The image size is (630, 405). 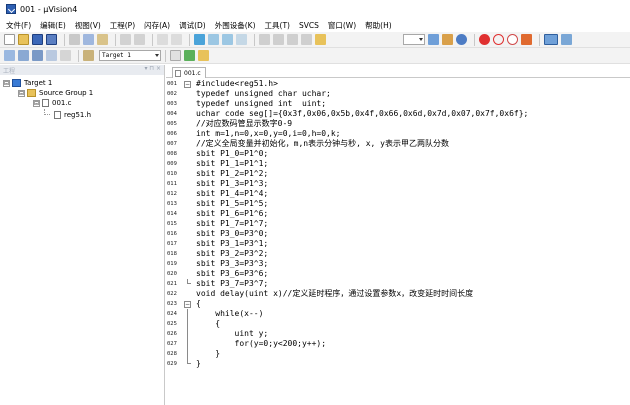 What do you see at coordinates (320, 39) in the screenshot?
I see `find-in-files-icon` at bounding box center [320, 39].